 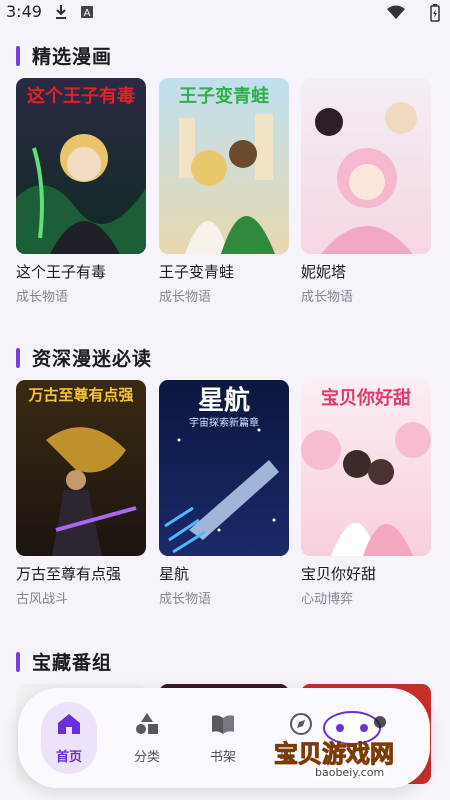 I want to click on comic-card: 这个王子有毒 这个王子有毒 成长物语, so click(x=81, y=191).